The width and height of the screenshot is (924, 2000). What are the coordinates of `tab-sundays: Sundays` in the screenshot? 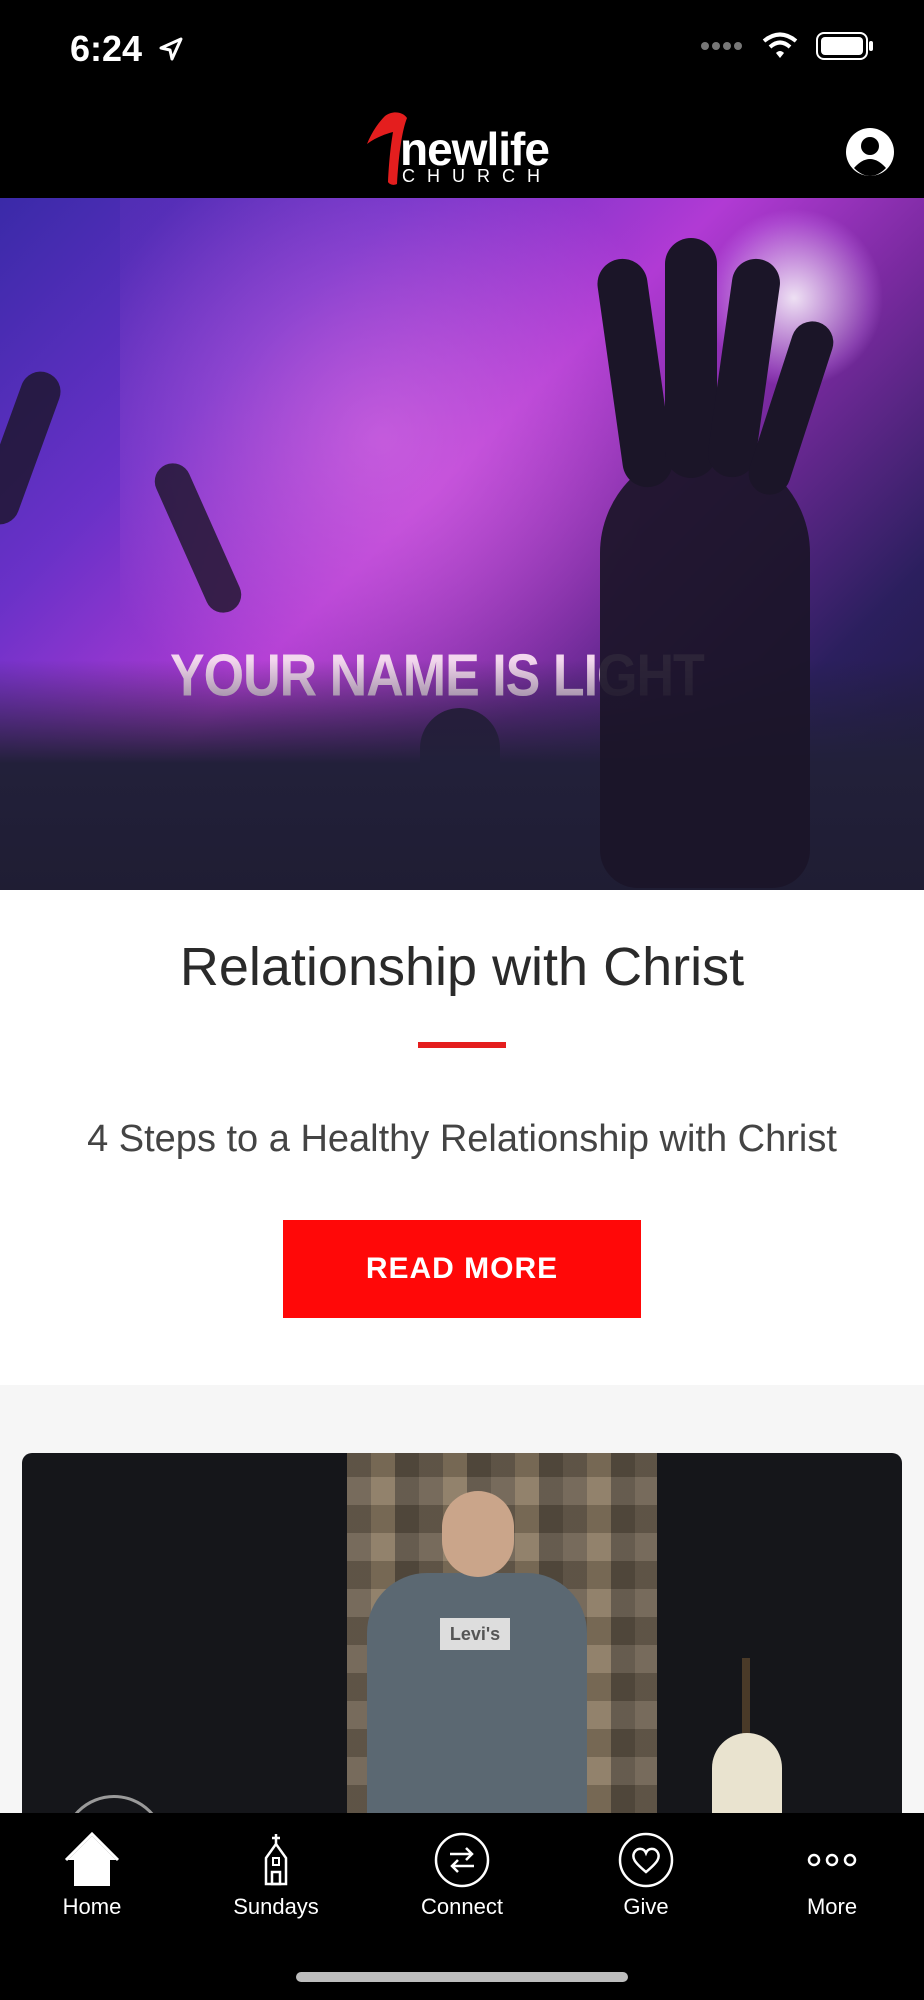 It's located at (276, 1885).